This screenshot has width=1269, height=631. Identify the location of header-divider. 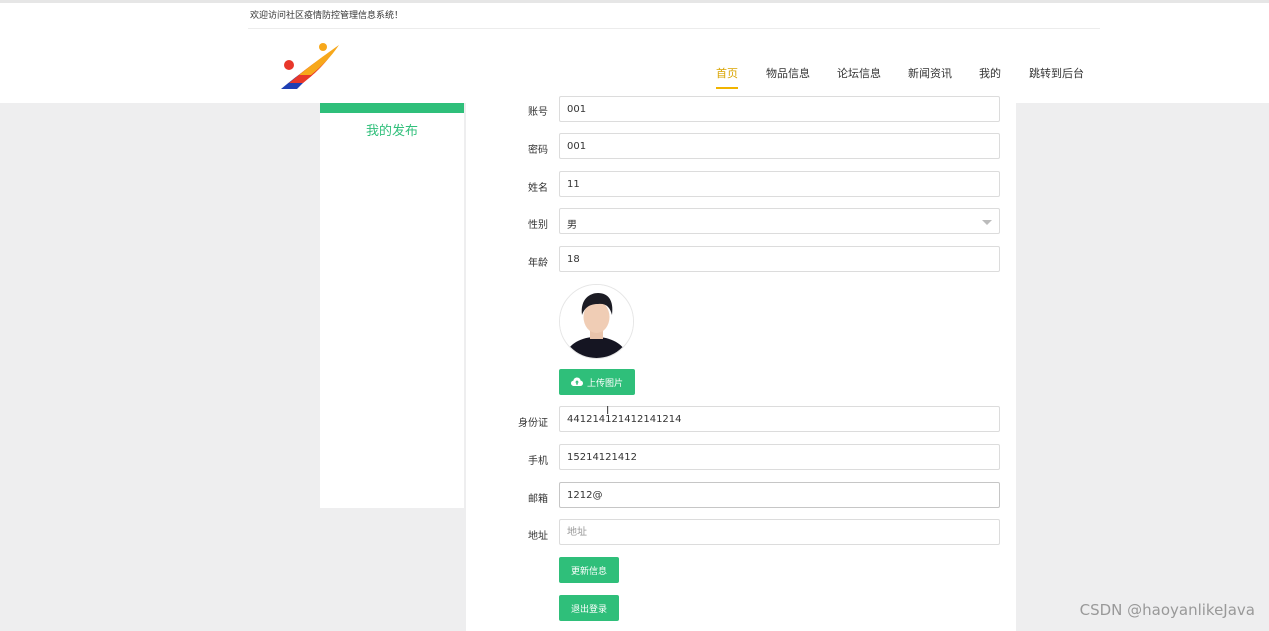
(674, 28).